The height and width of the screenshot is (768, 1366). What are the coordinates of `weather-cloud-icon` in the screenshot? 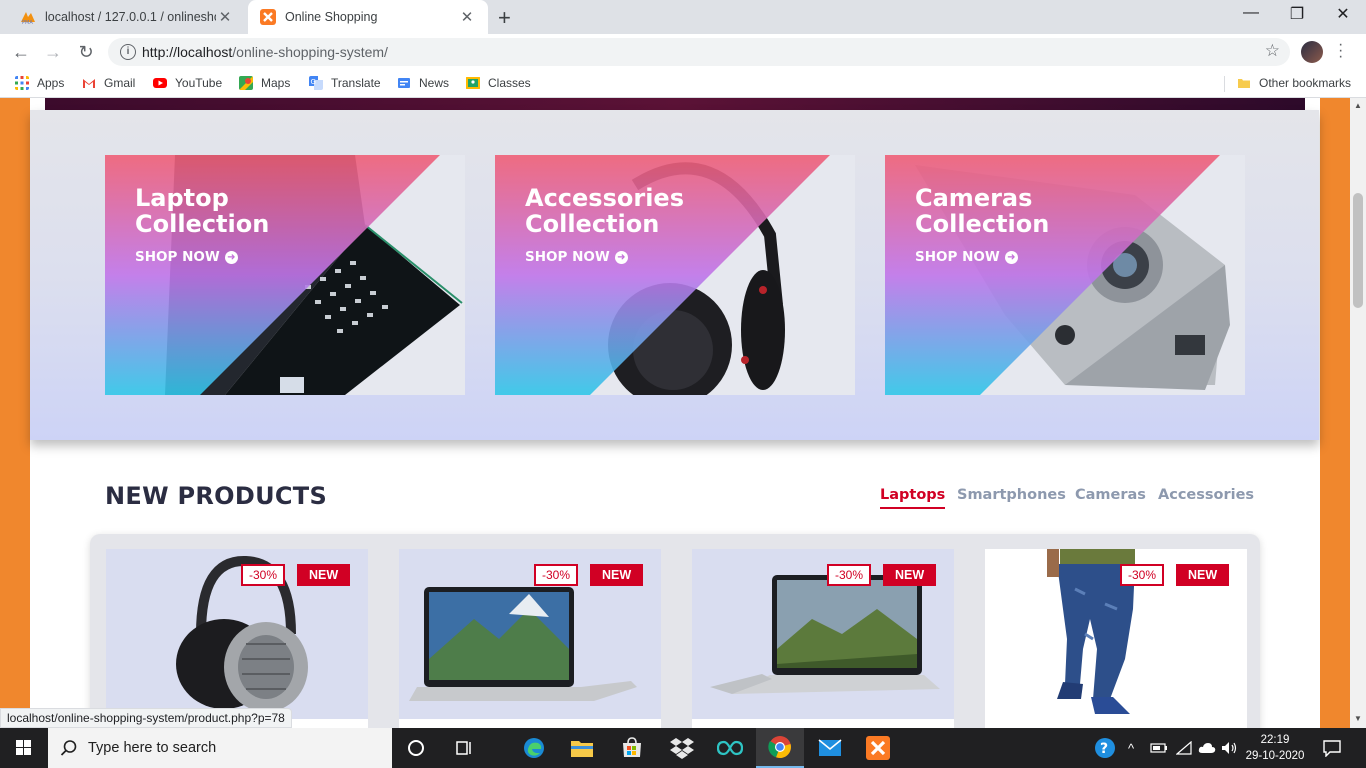 It's located at (1207, 748).